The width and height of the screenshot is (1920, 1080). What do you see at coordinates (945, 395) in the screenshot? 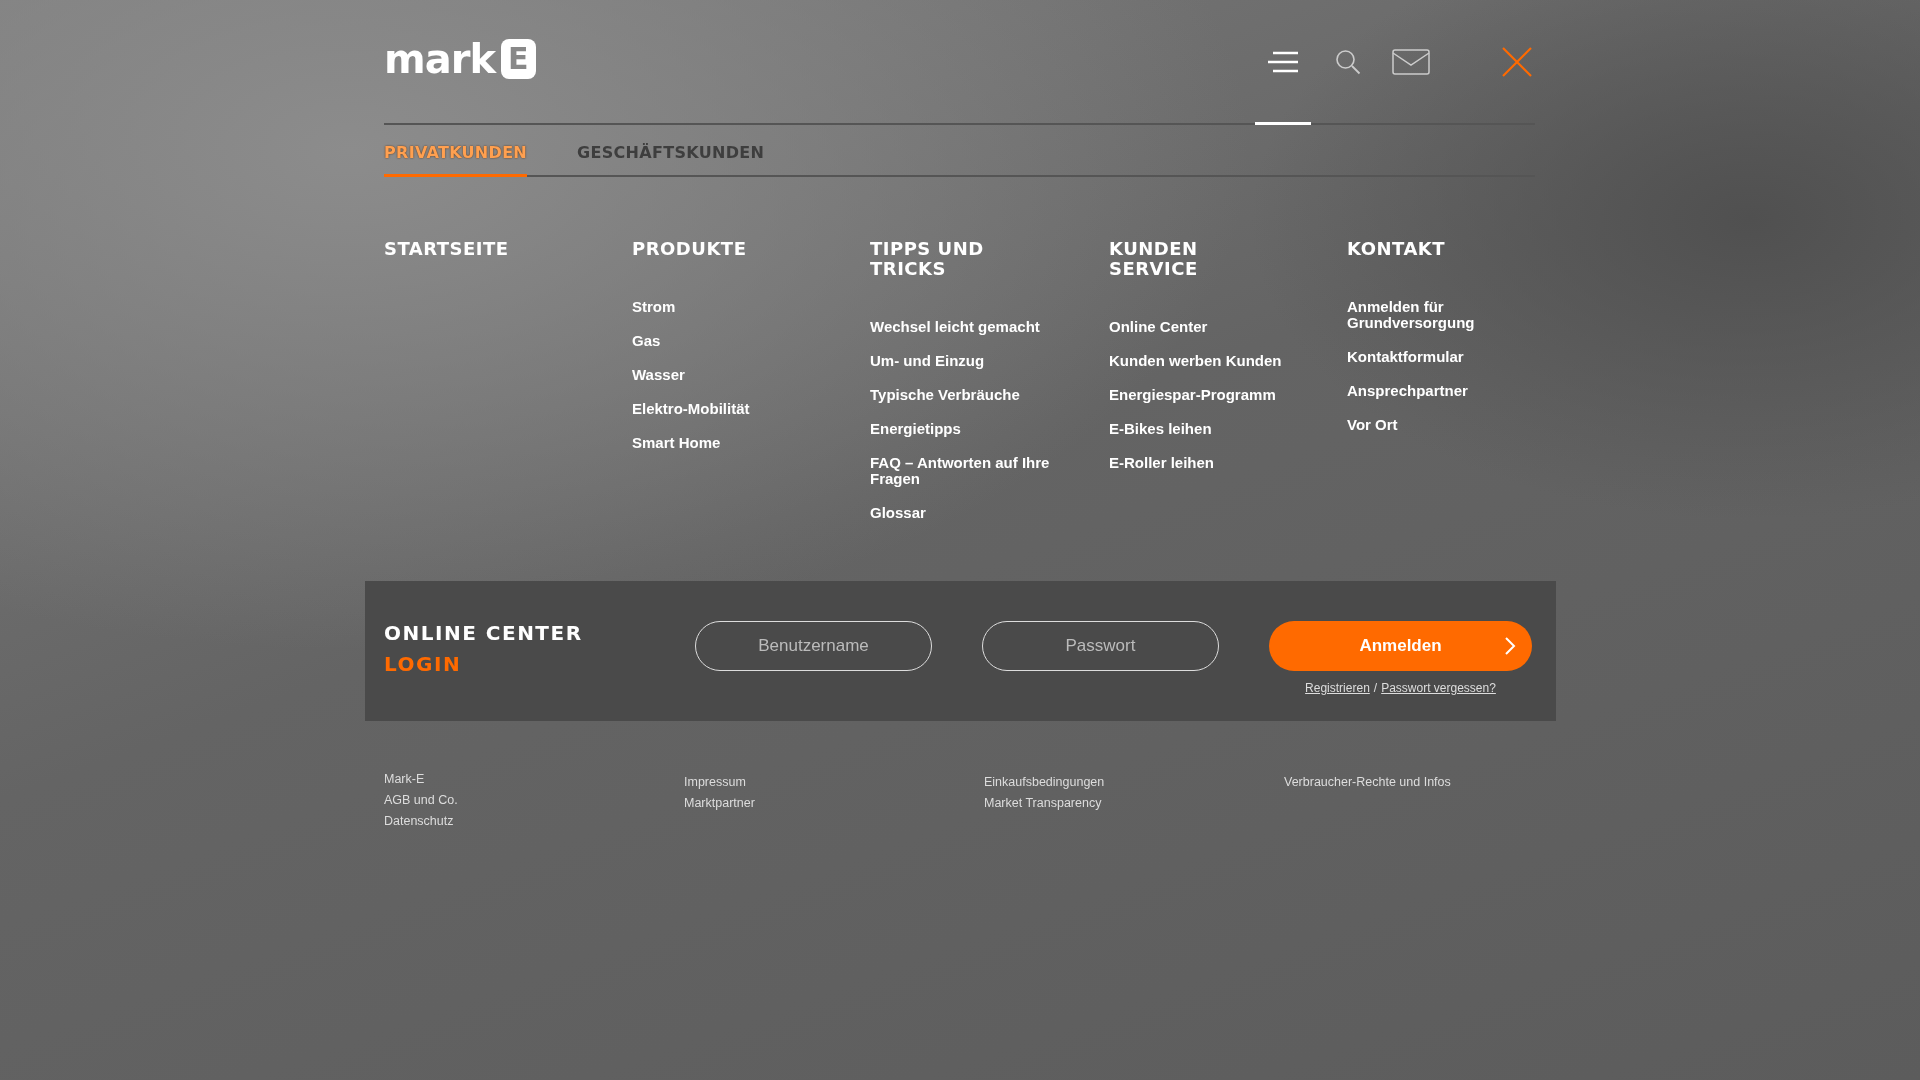
I see `menu-link: Typische Verbräuche` at bounding box center [945, 395].